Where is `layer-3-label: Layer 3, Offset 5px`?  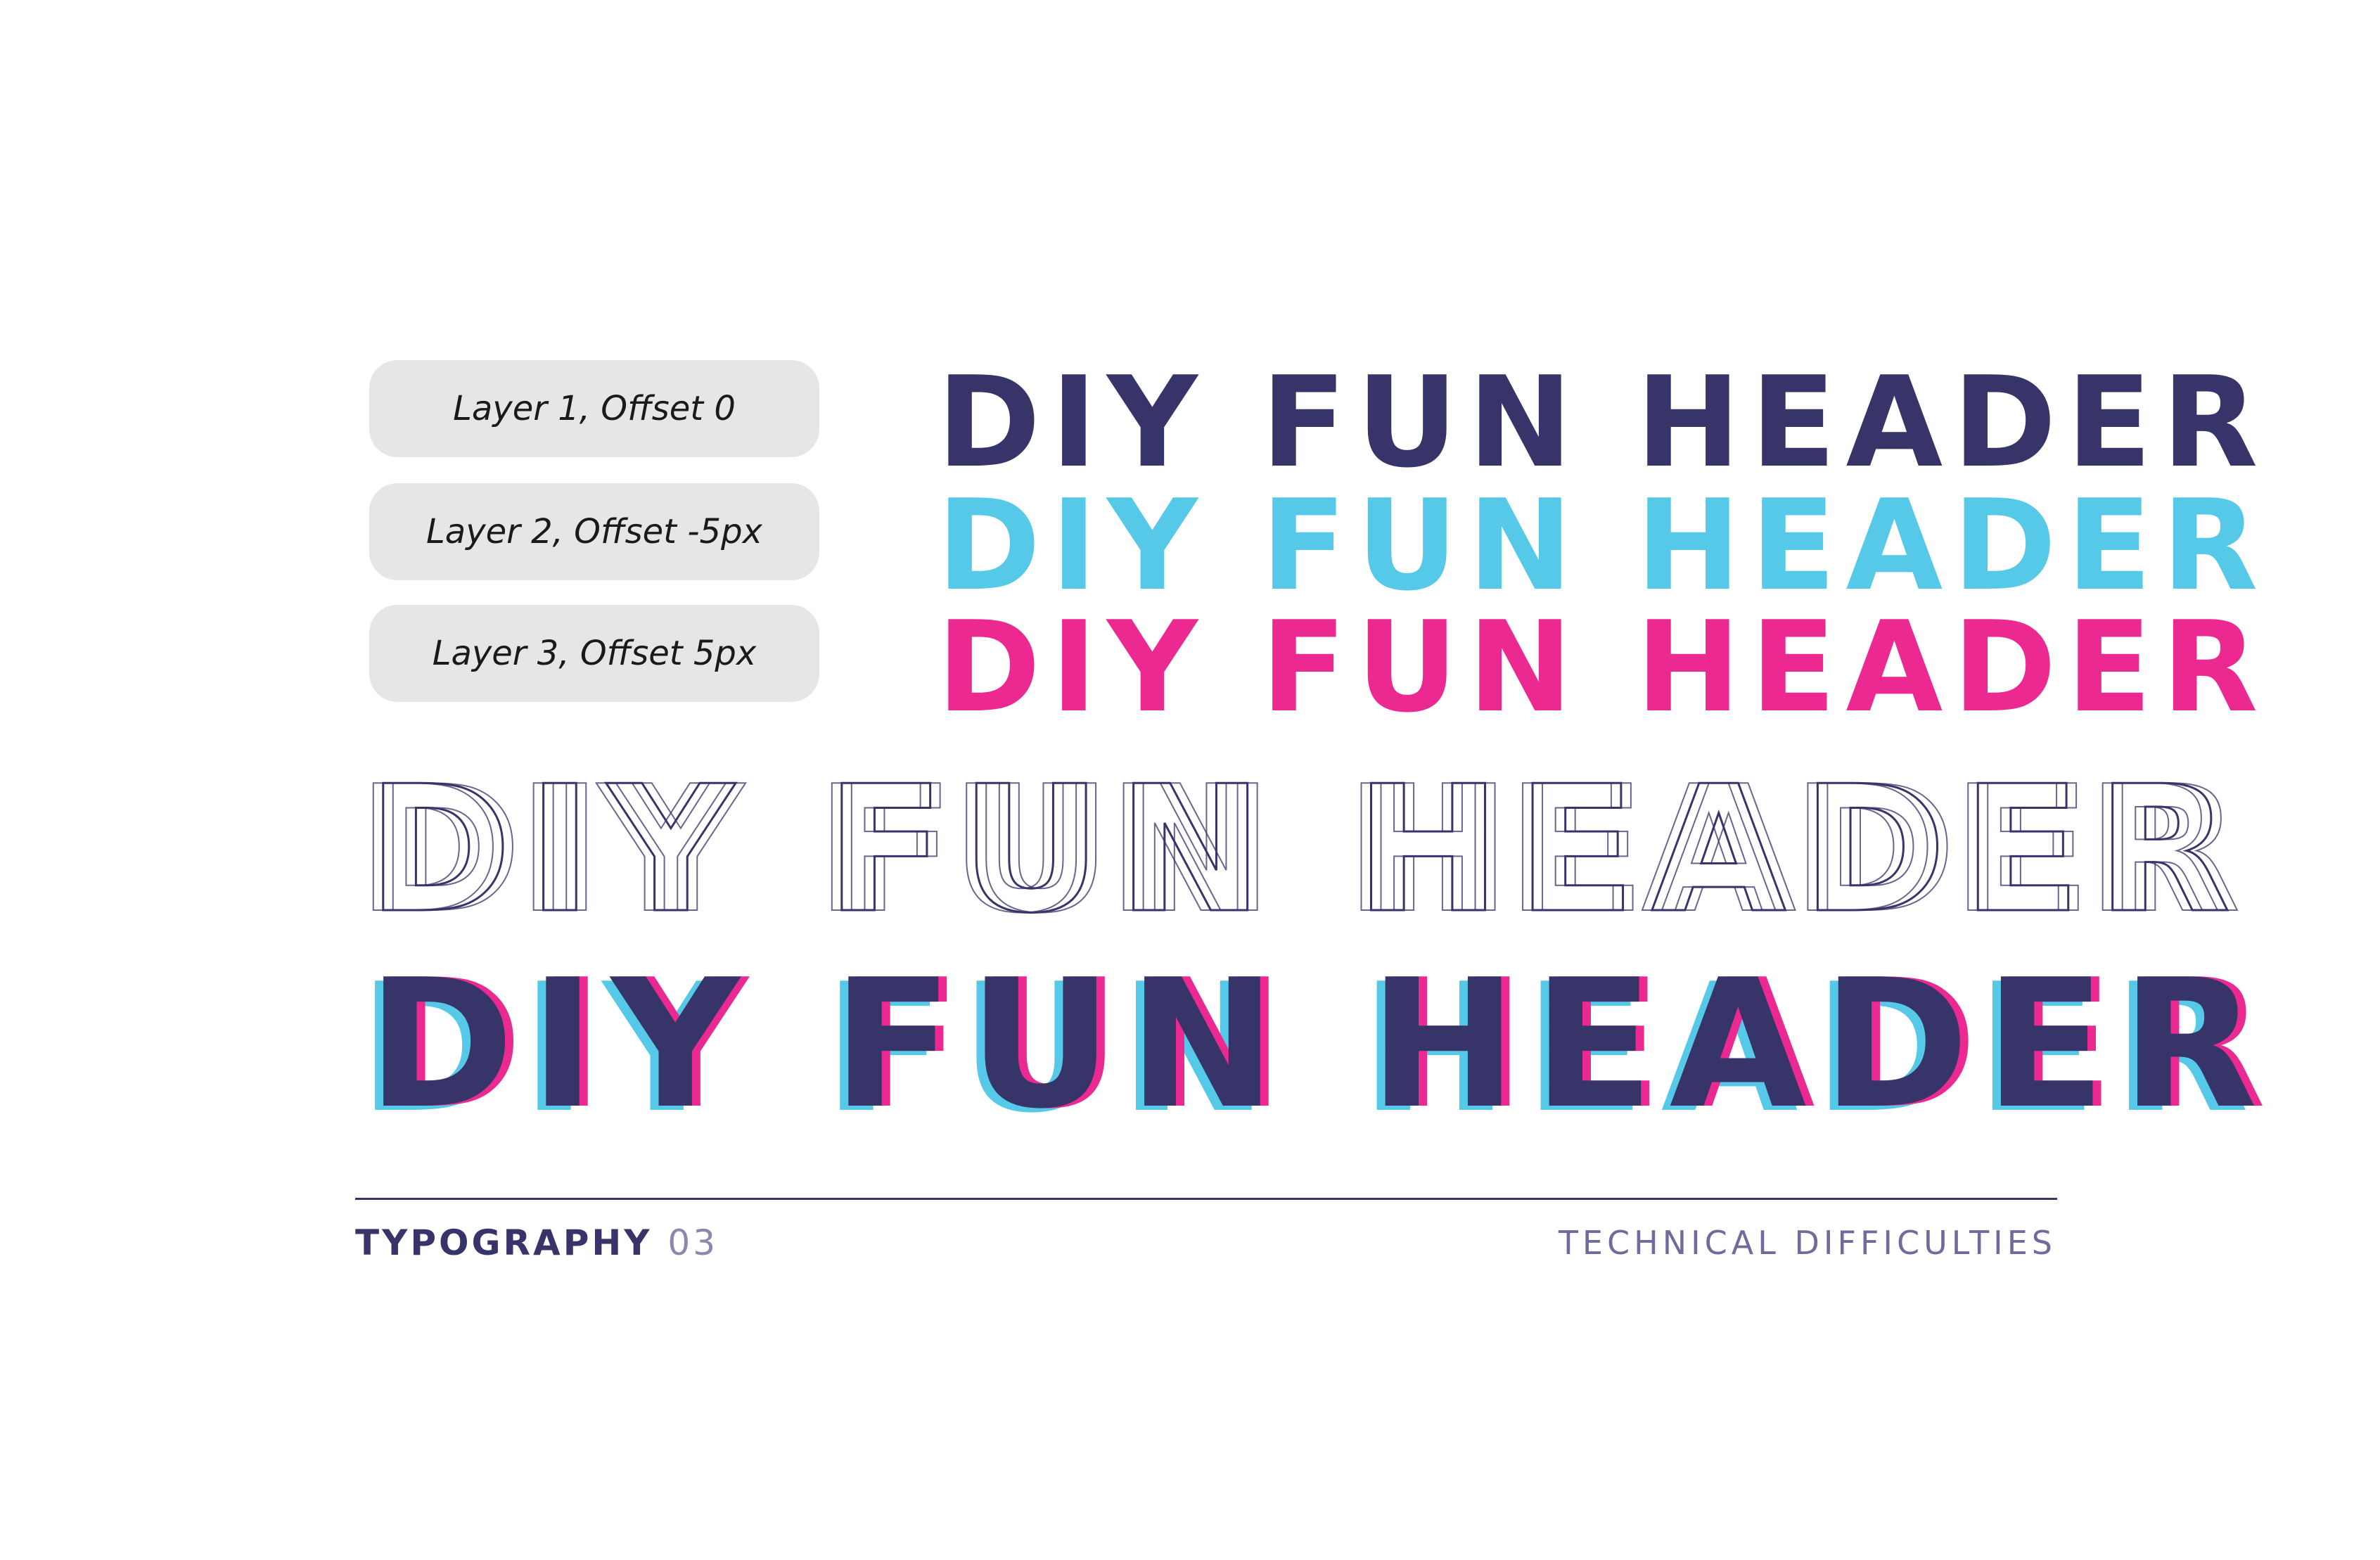 layer-3-label: Layer 3, Offset 5px is located at coordinates (594, 653).